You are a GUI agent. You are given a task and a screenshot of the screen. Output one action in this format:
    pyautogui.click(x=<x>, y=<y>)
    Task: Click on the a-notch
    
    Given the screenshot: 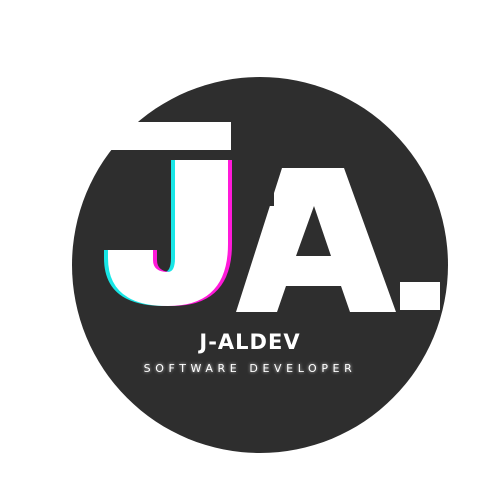 What is the action you would take?
    pyautogui.click(x=257, y=187)
    